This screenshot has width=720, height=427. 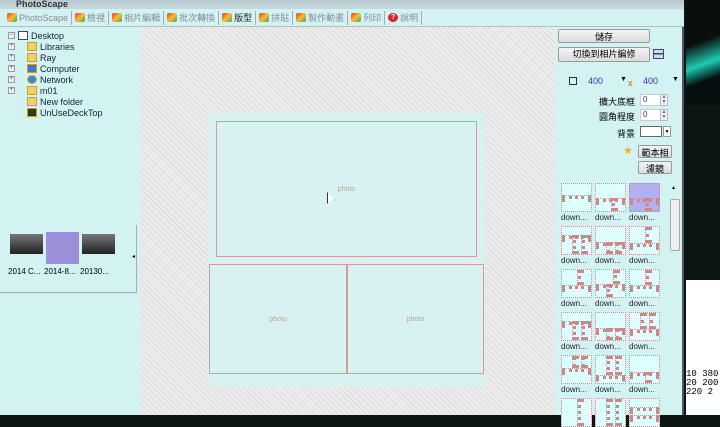 What do you see at coordinates (142, 18) in the screenshot?
I see `tab-label: 相片編輯` at bounding box center [142, 18].